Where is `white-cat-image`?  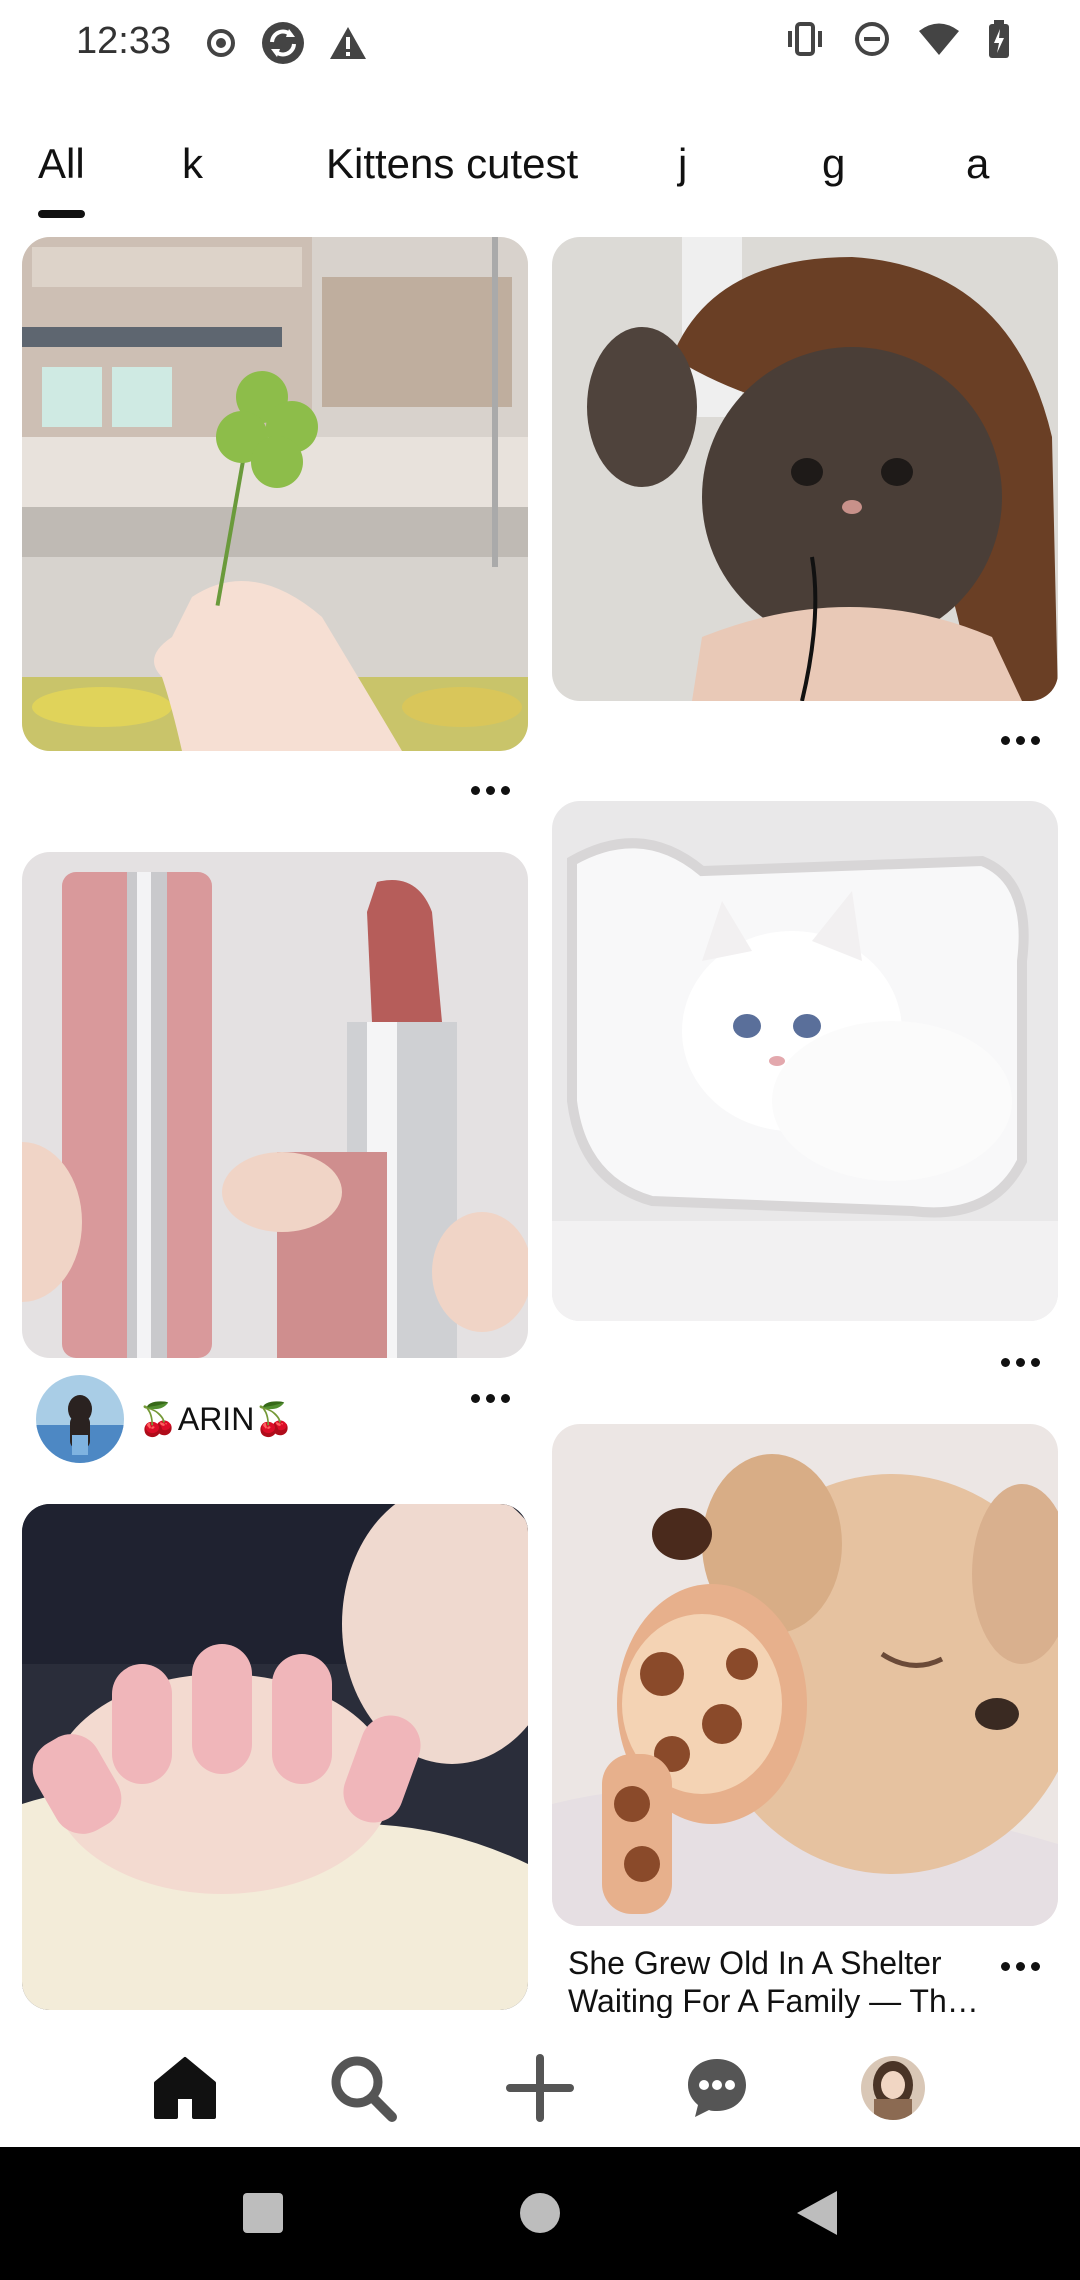 white-cat-image is located at coordinates (805, 1061).